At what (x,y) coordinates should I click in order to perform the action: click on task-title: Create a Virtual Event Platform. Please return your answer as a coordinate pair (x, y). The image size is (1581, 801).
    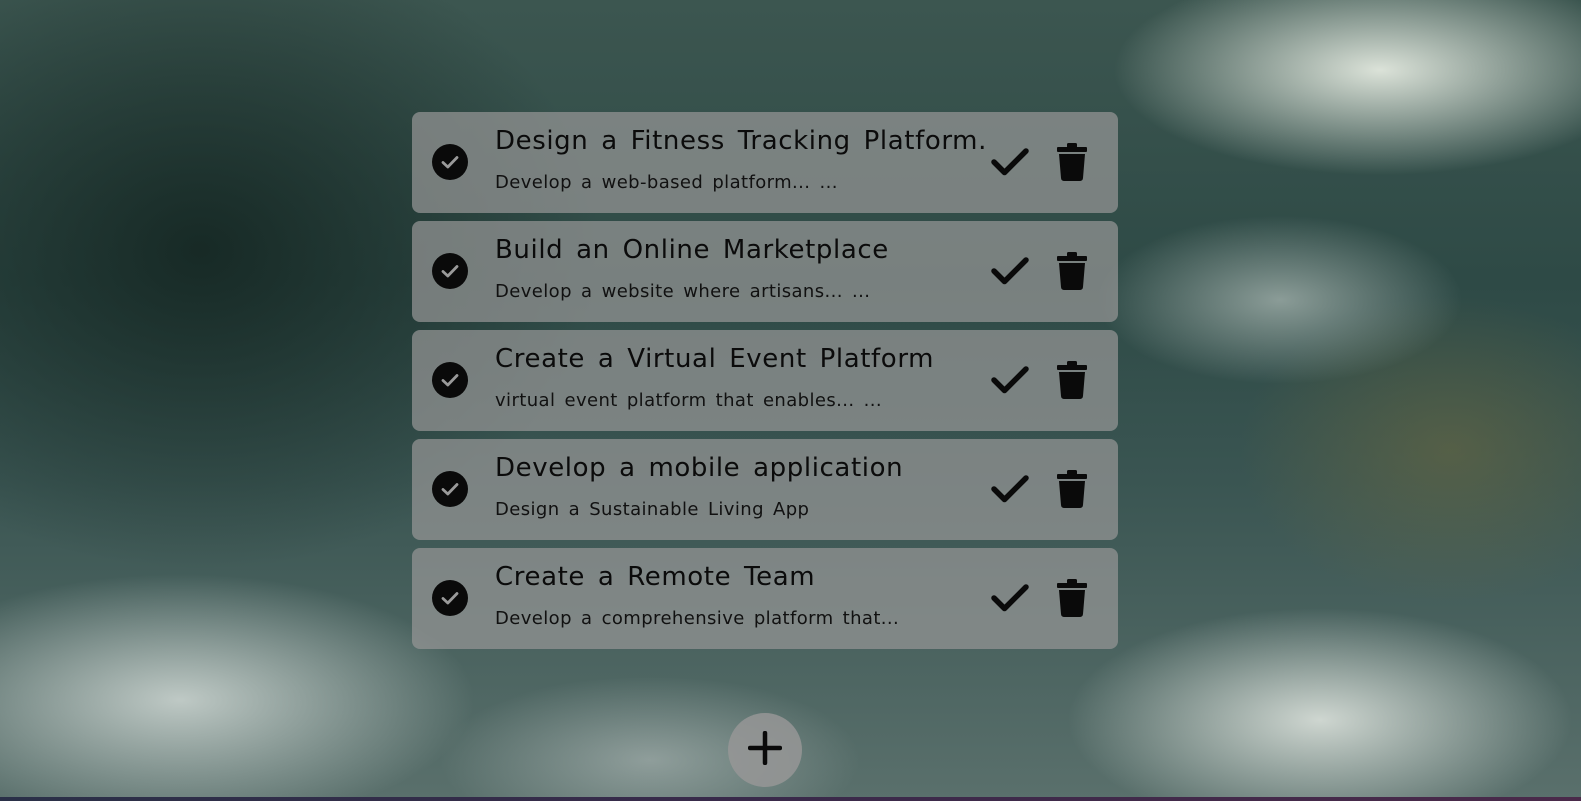
    Looking at the image, I should click on (715, 359).